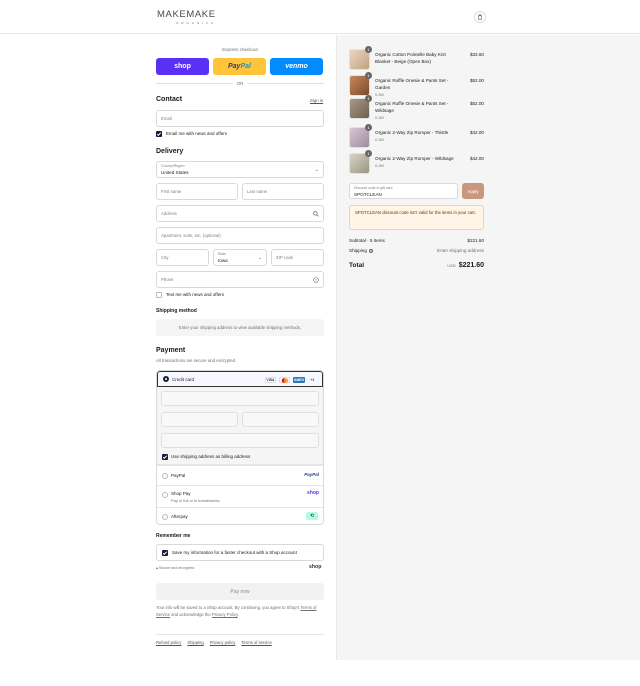 The height and width of the screenshot is (686, 640). I want to click on total-value: $221.60, so click(471, 265).